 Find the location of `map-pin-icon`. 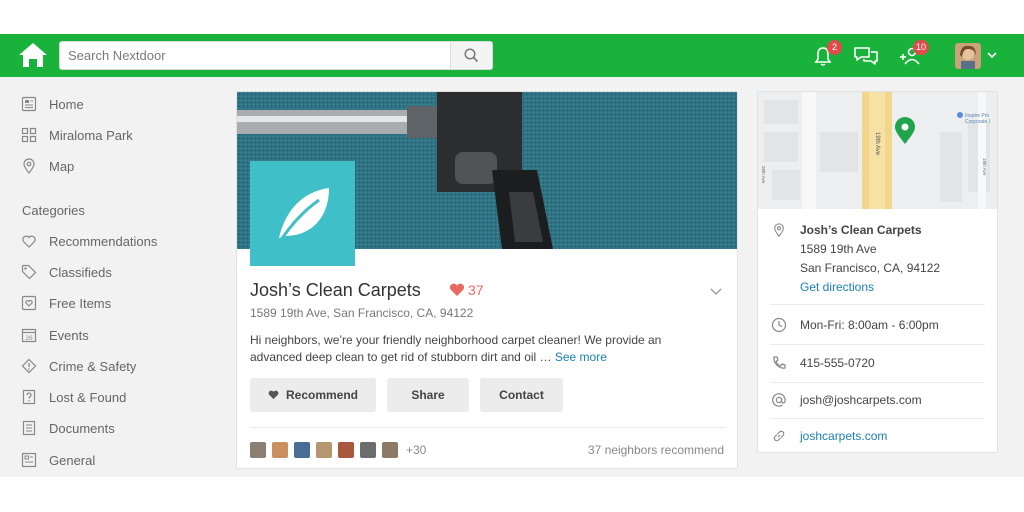

map-pin-icon is located at coordinates (29, 166).